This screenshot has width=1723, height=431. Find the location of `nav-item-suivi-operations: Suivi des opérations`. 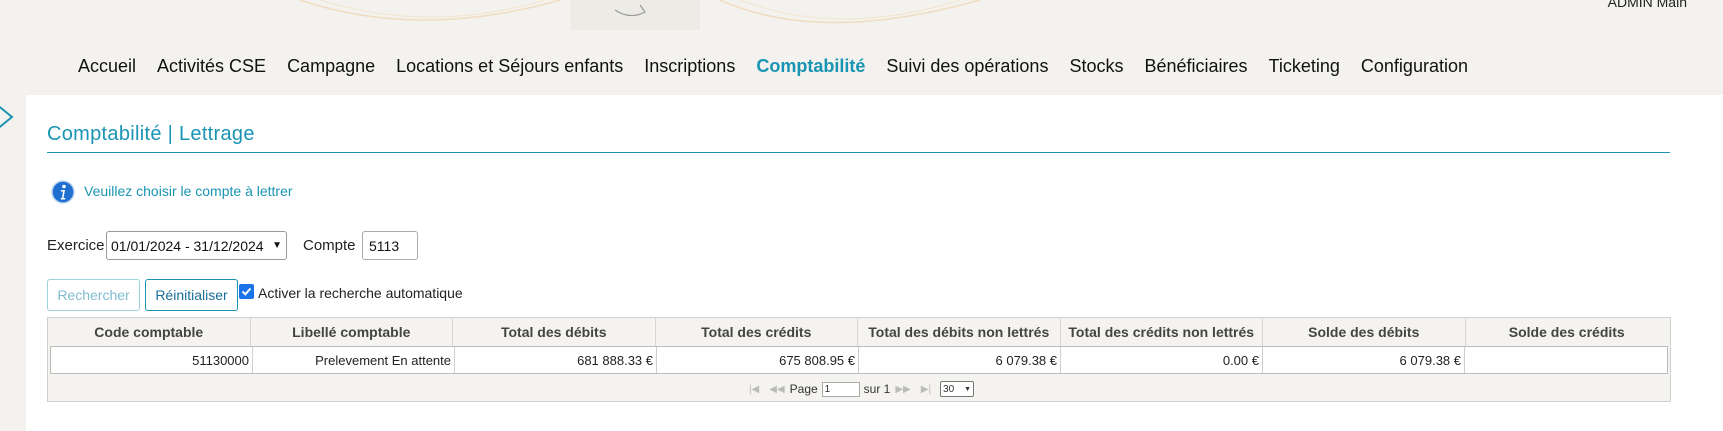

nav-item-suivi-operations: Suivi des opérations is located at coordinates (967, 66).